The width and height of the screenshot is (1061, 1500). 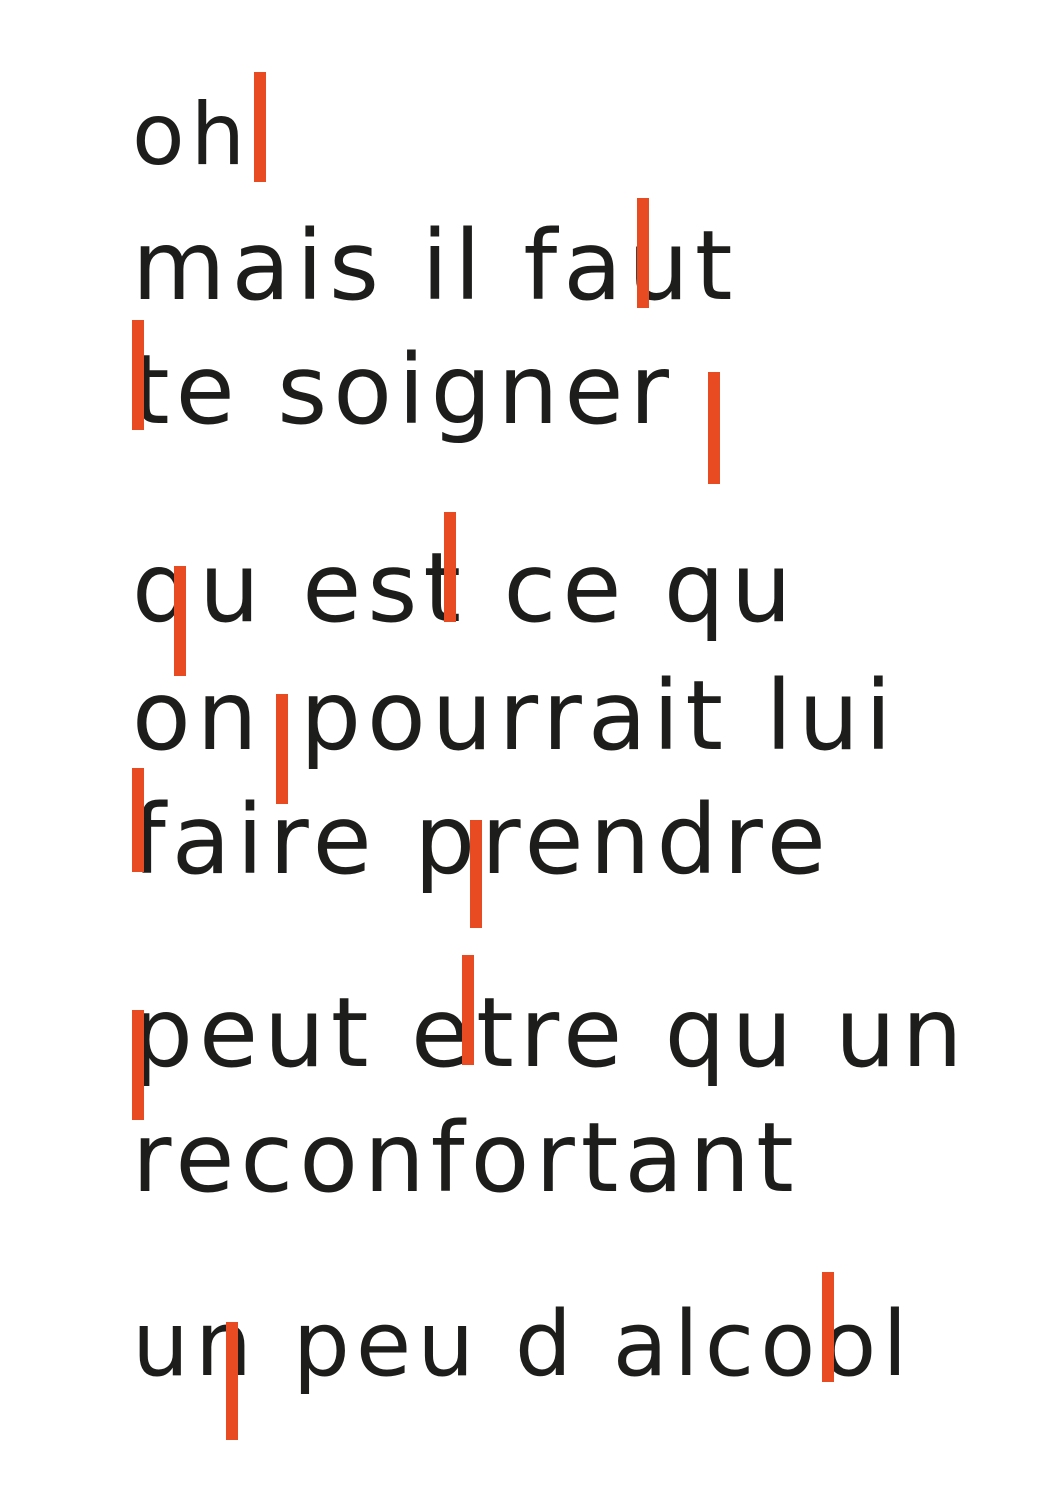 What do you see at coordinates (192, 135) in the screenshot?
I see `poem-line-oh: oh` at bounding box center [192, 135].